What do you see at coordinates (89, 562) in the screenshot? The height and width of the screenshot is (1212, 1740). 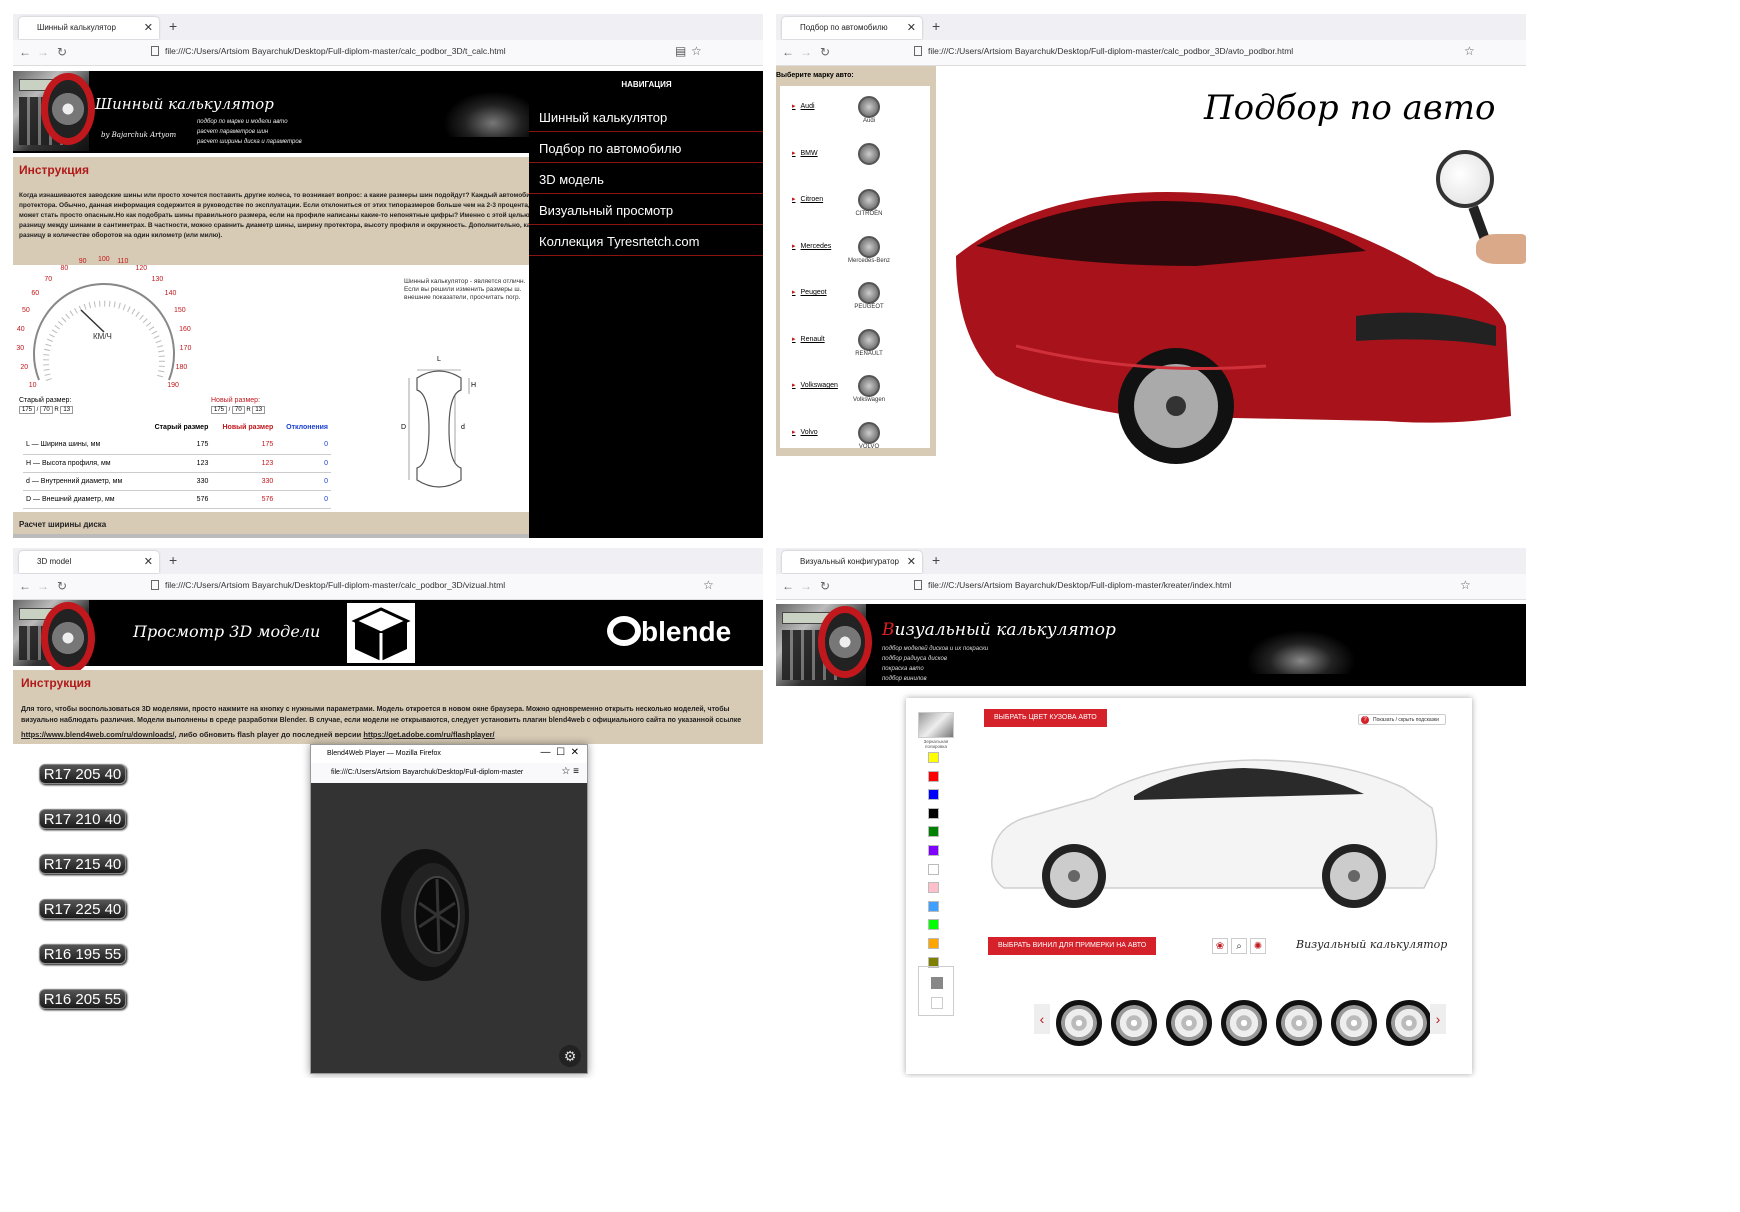 I see `browser-tab: 3D model ✕` at bounding box center [89, 562].